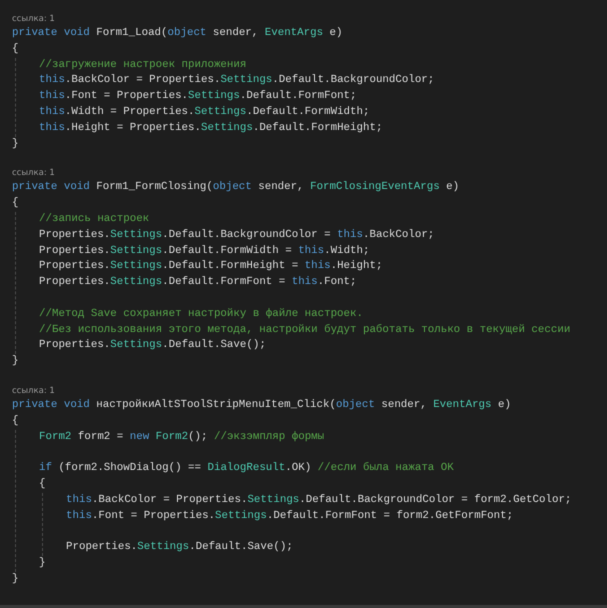  What do you see at coordinates (236, 188) in the screenshot?
I see `code-line: private void Form1_FormClosing(object sender, FormClosingEventArgs e)` at bounding box center [236, 188].